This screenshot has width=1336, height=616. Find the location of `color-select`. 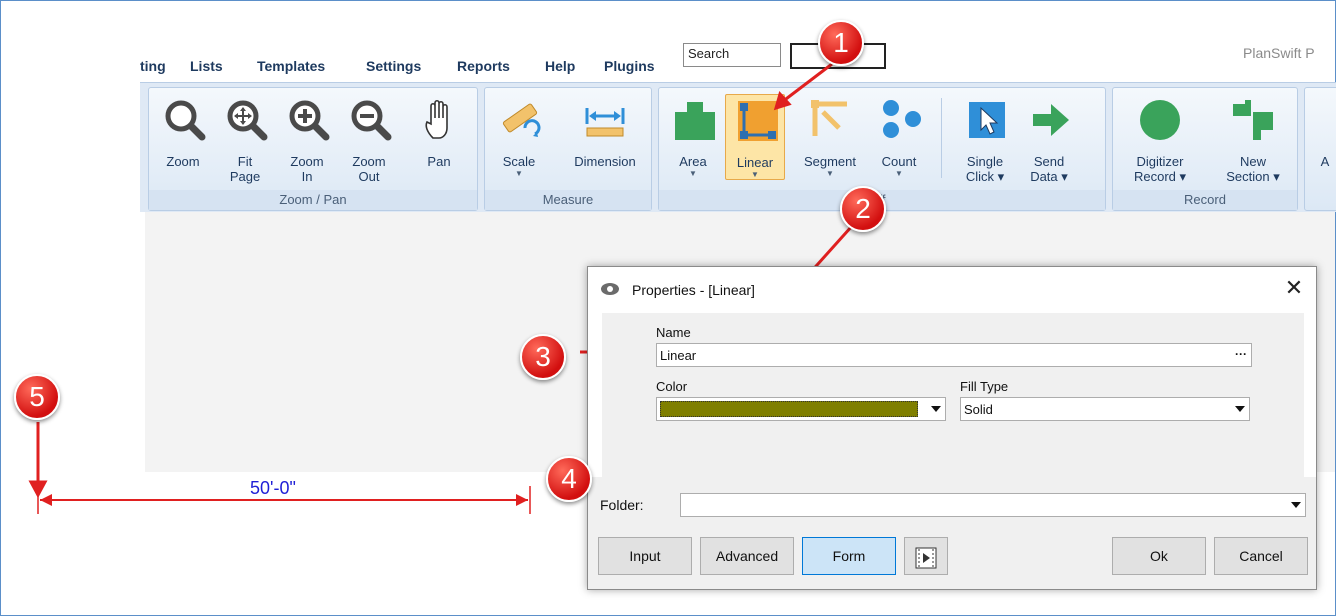

color-select is located at coordinates (801, 409).